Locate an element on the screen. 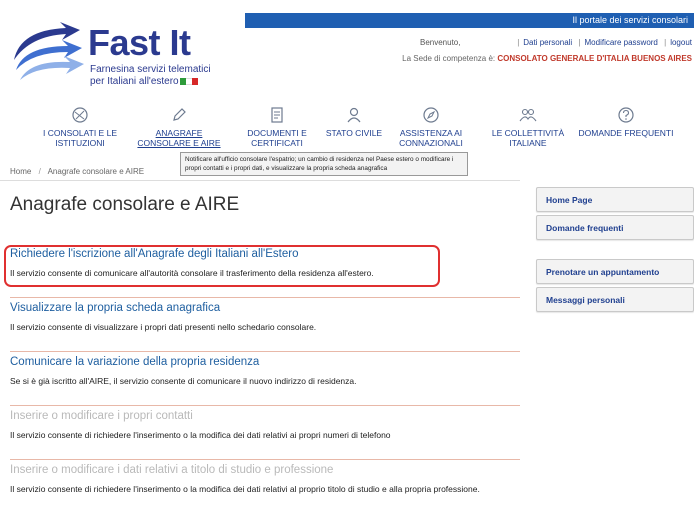  highlight-box is located at coordinates (222, 266).